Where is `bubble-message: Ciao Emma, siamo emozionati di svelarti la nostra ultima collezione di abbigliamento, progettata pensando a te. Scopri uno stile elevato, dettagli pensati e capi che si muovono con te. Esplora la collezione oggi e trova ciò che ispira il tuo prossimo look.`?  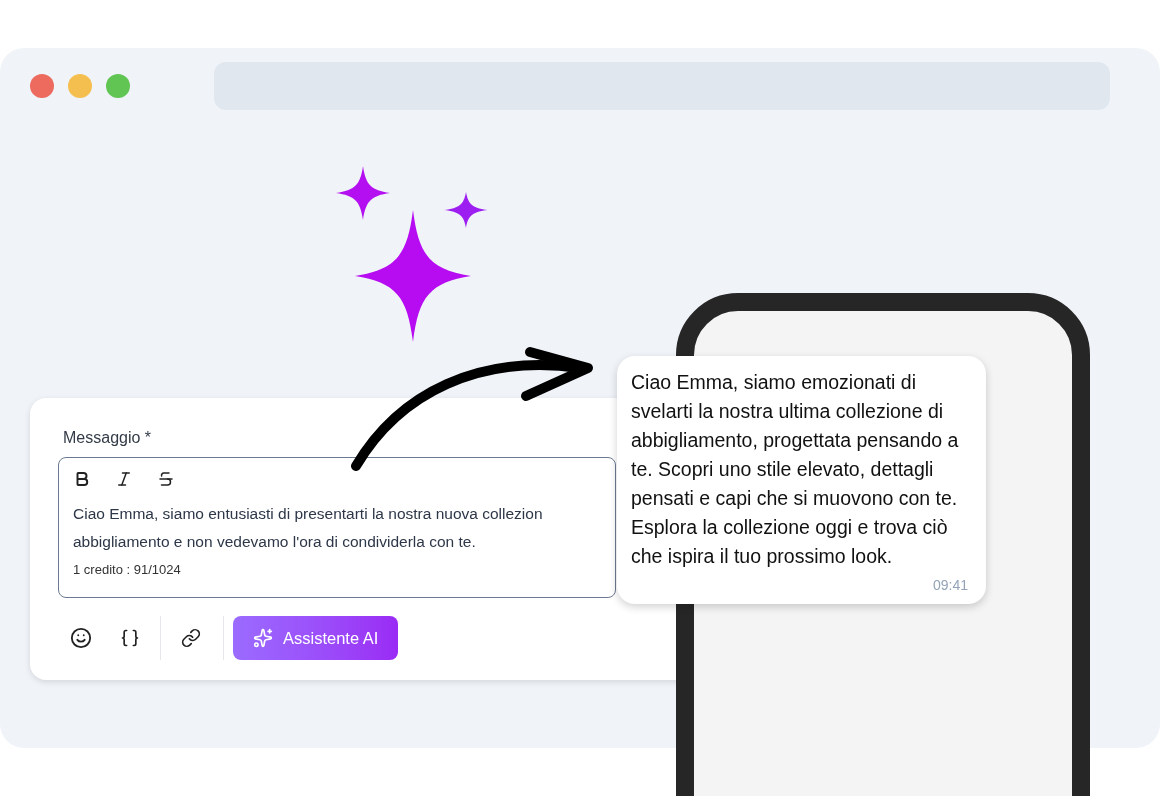 bubble-message: Ciao Emma, siamo emozionati di svelarti la nostra ultima collezione di abbigliamento, progettata pensando a te. Scopri uno stile elevato, dettagli pensati e capi che si muovono con te. Esplora la collezione oggi e trova ciò che ispira il tuo prossimo look. is located at coordinates (795, 469).